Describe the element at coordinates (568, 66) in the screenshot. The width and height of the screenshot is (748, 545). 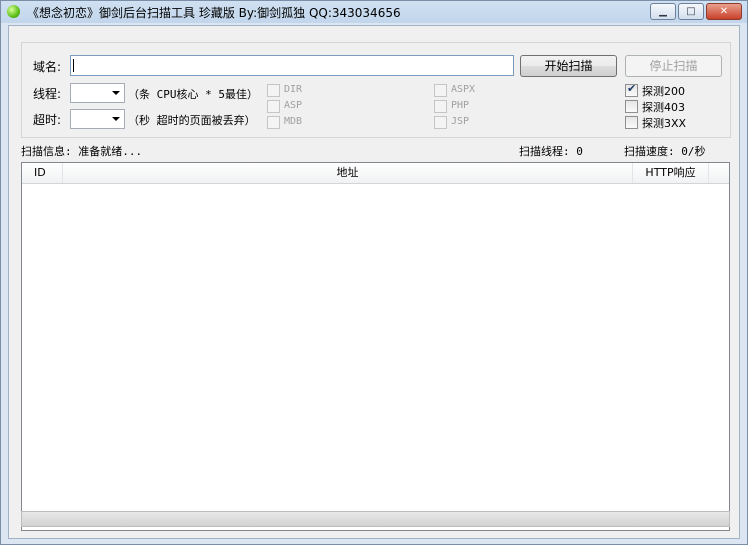
I see `start-scan-button: 开始扫描` at that location.